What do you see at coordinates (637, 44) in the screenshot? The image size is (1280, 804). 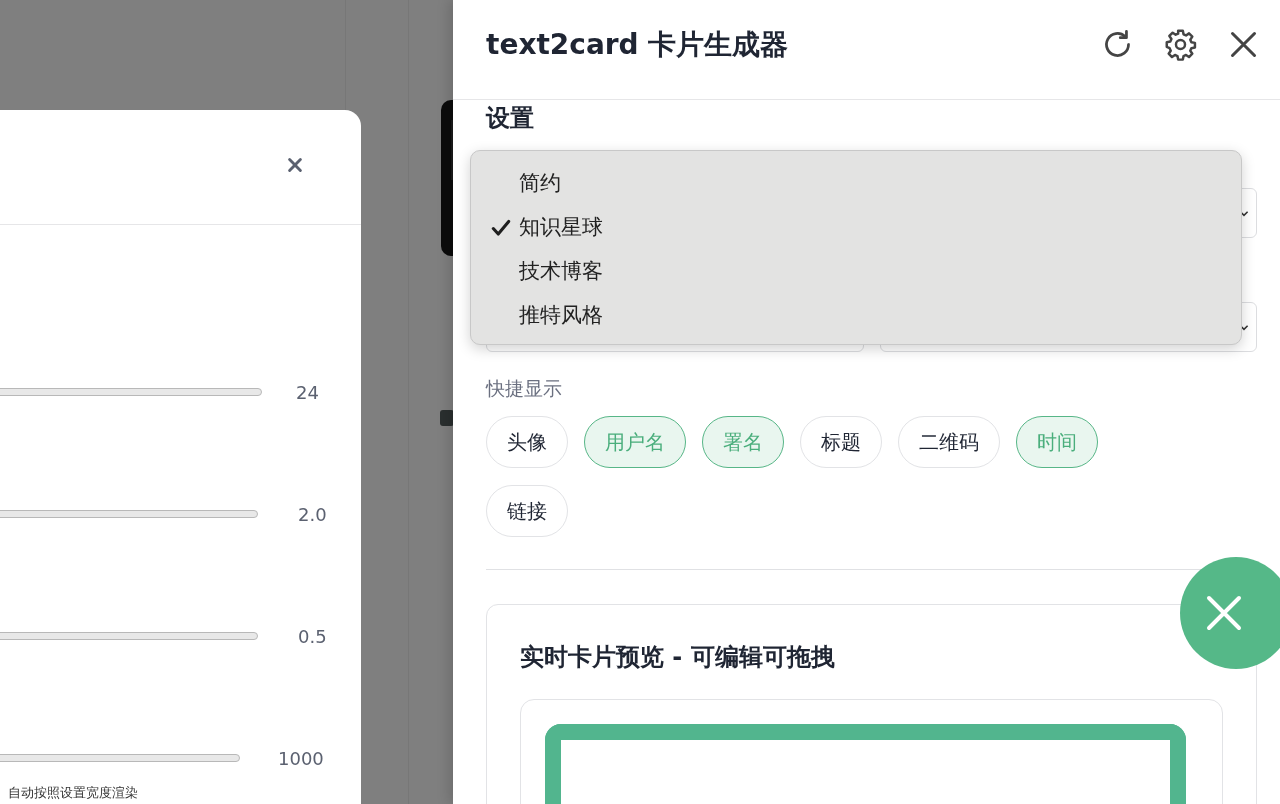 I see `panel-title: text2card 卡片生成器` at bounding box center [637, 44].